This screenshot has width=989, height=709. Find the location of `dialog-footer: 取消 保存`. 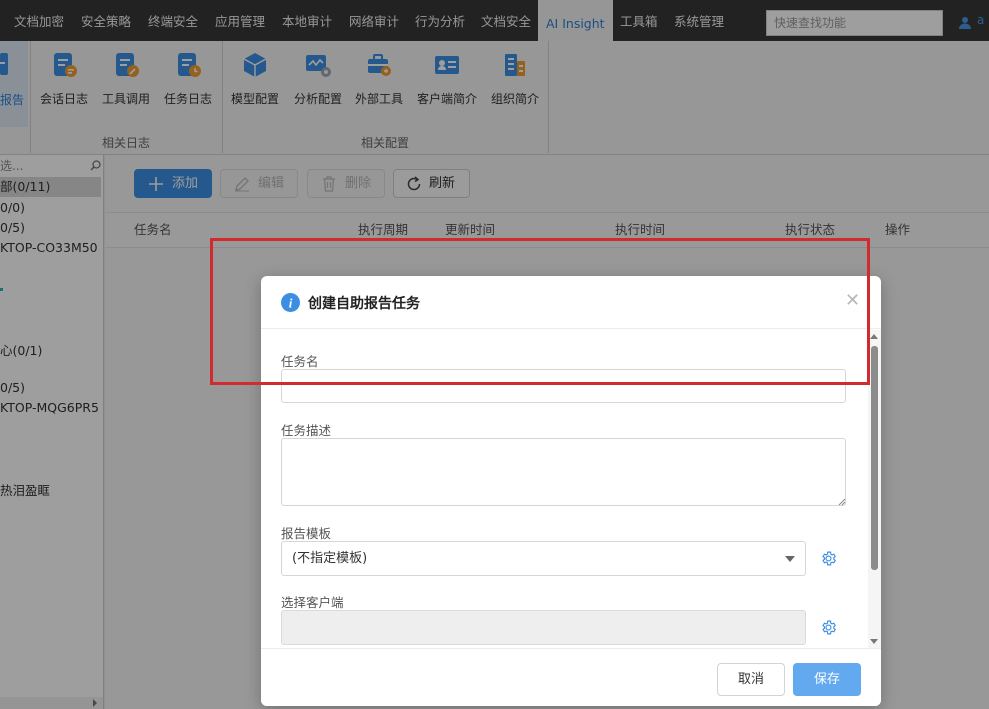

dialog-footer: 取消 保存 is located at coordinates (571, 677).